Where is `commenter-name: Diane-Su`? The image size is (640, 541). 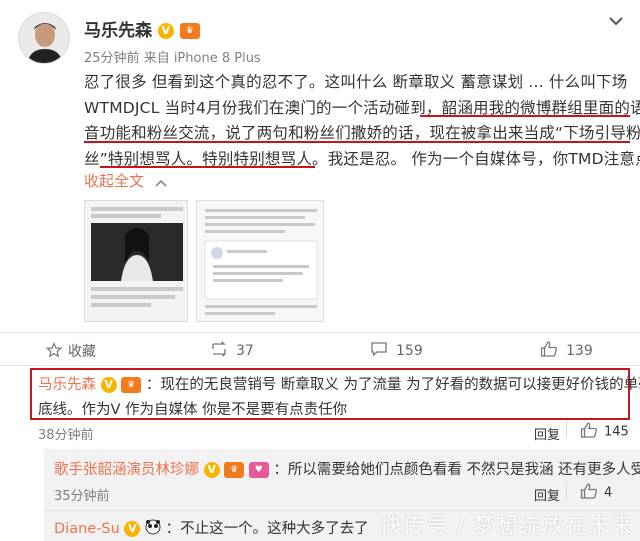 commenter-name: Diane-Su is located at coordinates (87, 529).